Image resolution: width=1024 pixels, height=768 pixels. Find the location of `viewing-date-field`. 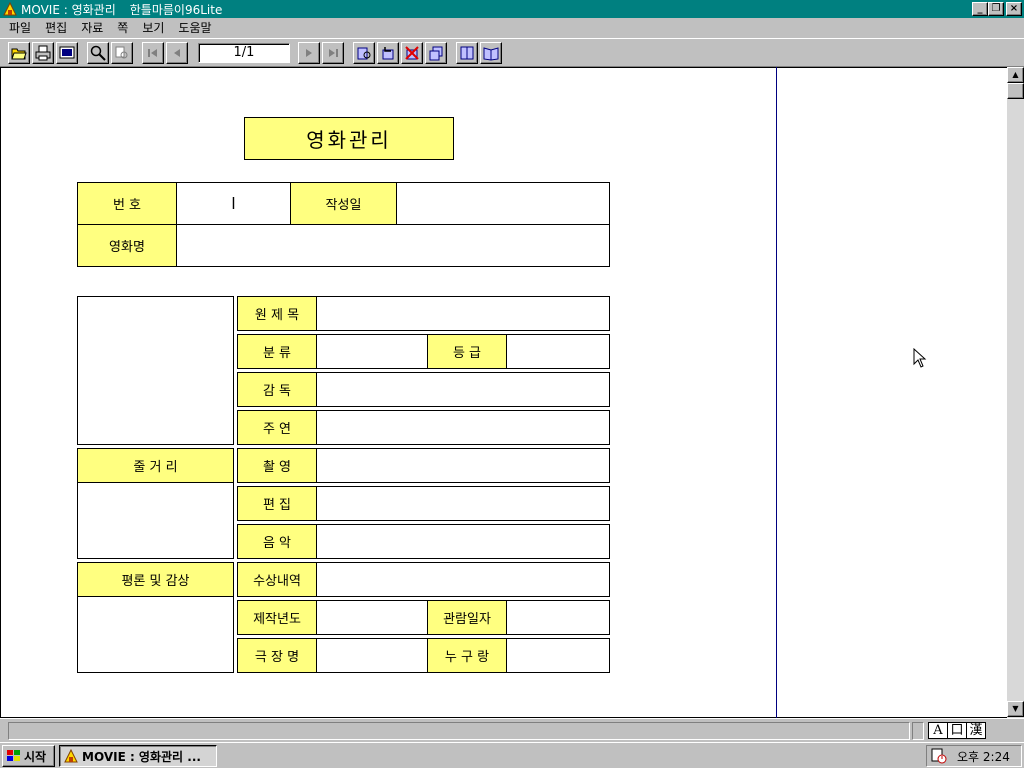

viewing-date-field is located at coordinates (558, 617).